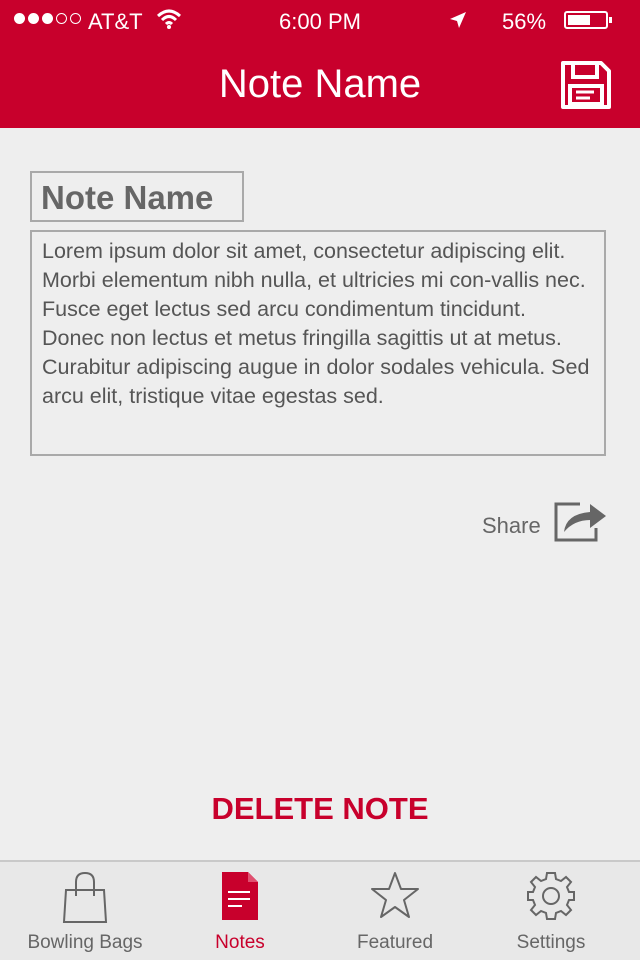 This screenshot has height=960, width=640. Describe the element at coordinates (320, 20) in the screenshot. I see `status-bar: AT&T 6:00 PM 56%` at that location.